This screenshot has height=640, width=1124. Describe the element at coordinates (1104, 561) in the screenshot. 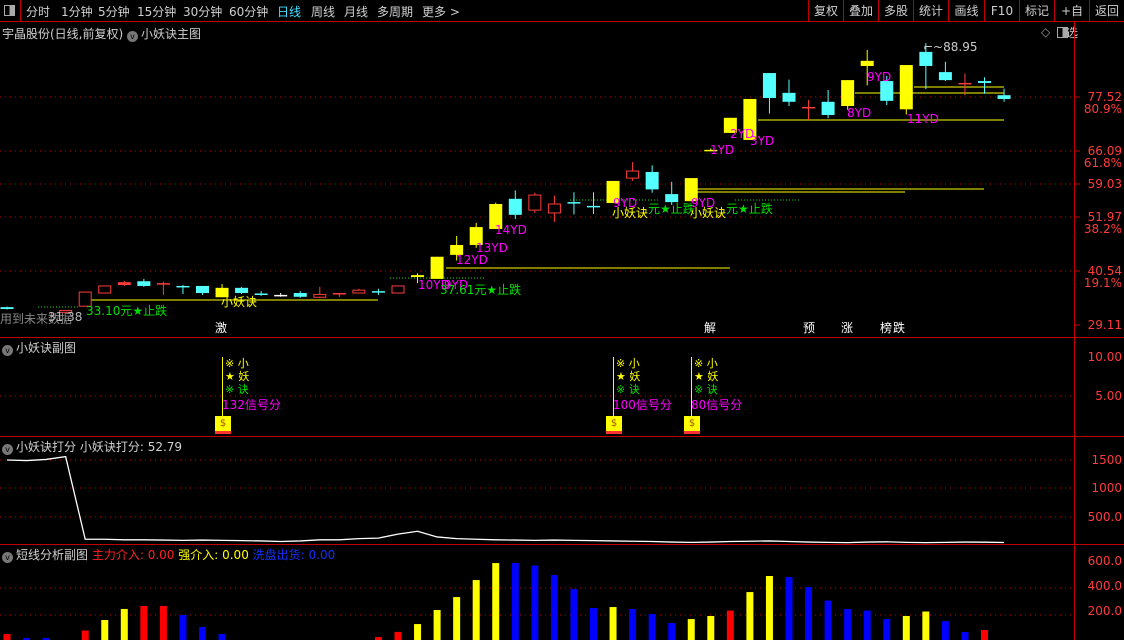

I see `sub3-tick: 600.0` at that location.